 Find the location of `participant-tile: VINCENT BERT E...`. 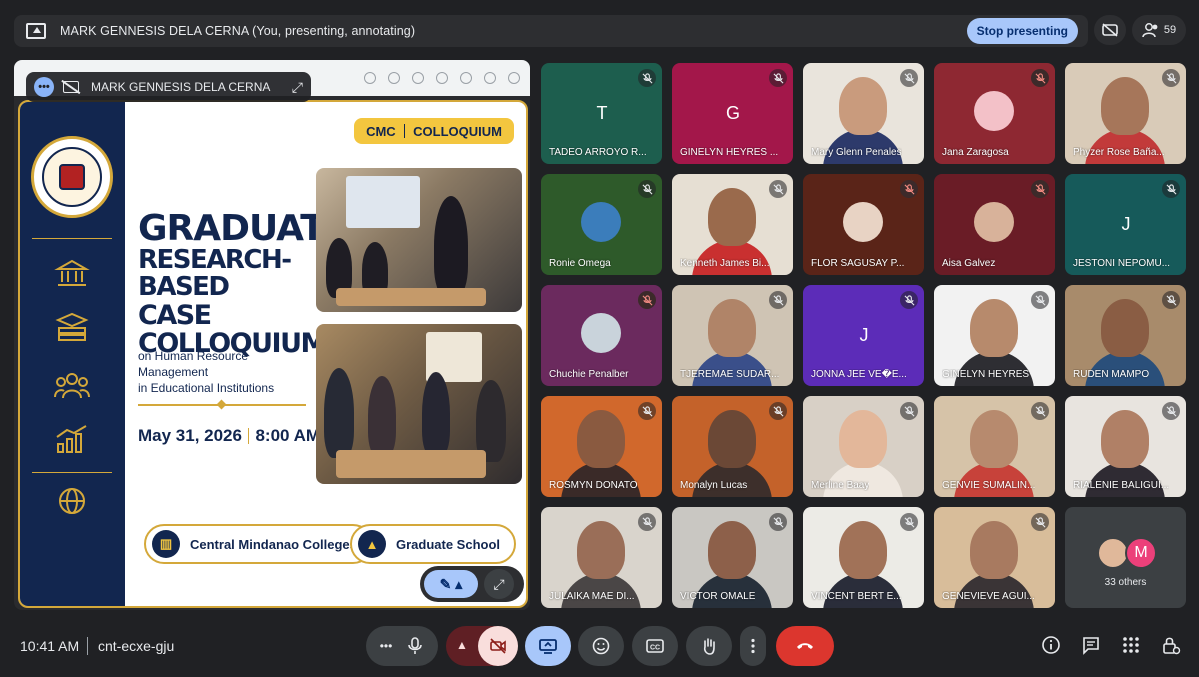

participant-tile: VINCENT BERT E... is located at coordinates (863, 557).